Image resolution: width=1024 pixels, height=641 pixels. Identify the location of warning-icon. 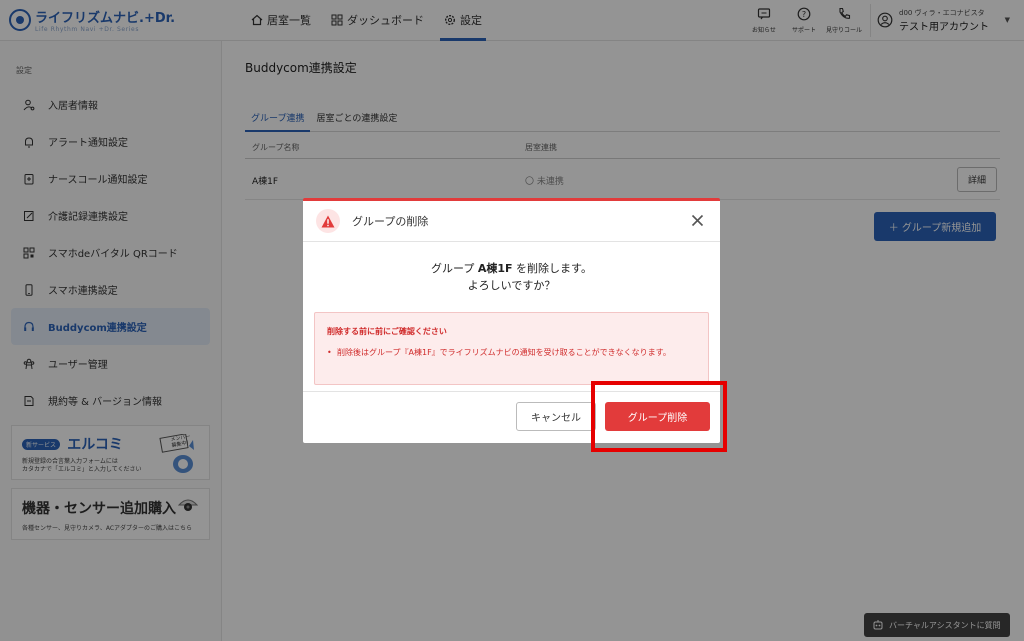
(328, 221).